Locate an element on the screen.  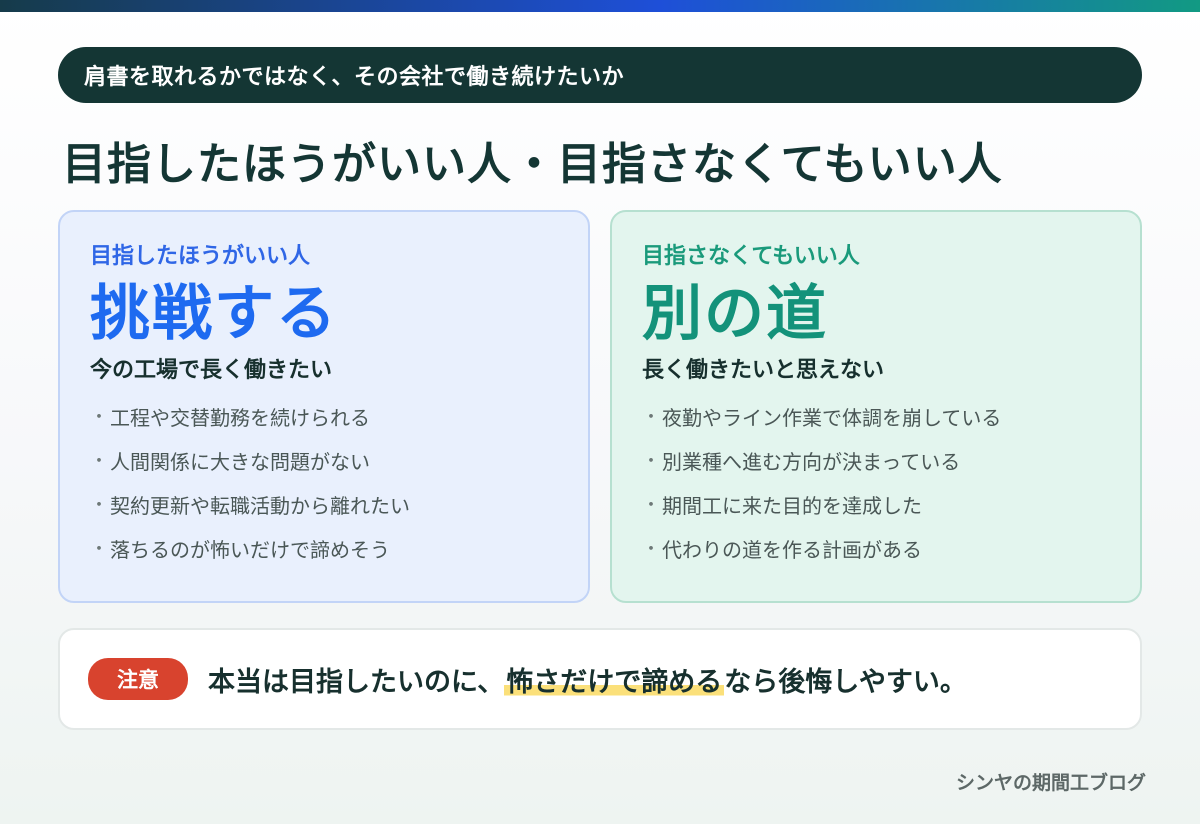
list-item-text: 代わりの道を作る計画がある is located at coordinates (792, 550).